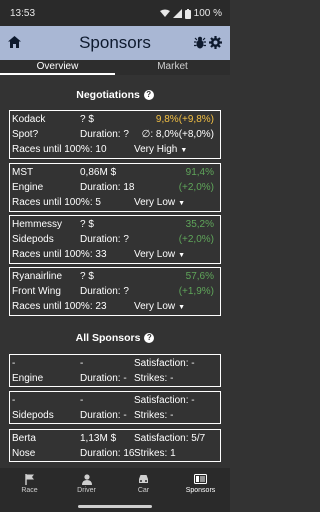  I want to click on sponsor-name: MST, so click(23, 172).